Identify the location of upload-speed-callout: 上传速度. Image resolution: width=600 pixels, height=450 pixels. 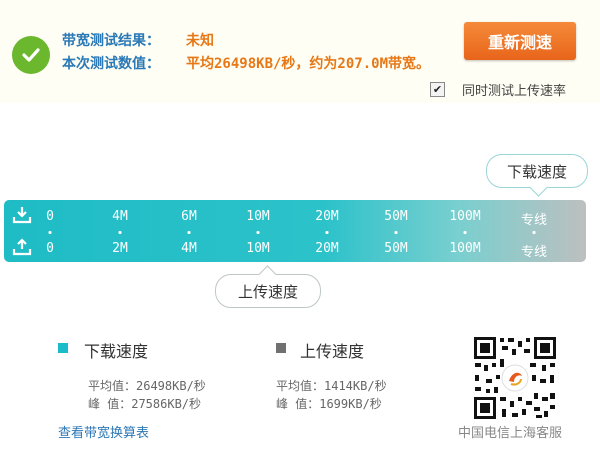
(268, 291).